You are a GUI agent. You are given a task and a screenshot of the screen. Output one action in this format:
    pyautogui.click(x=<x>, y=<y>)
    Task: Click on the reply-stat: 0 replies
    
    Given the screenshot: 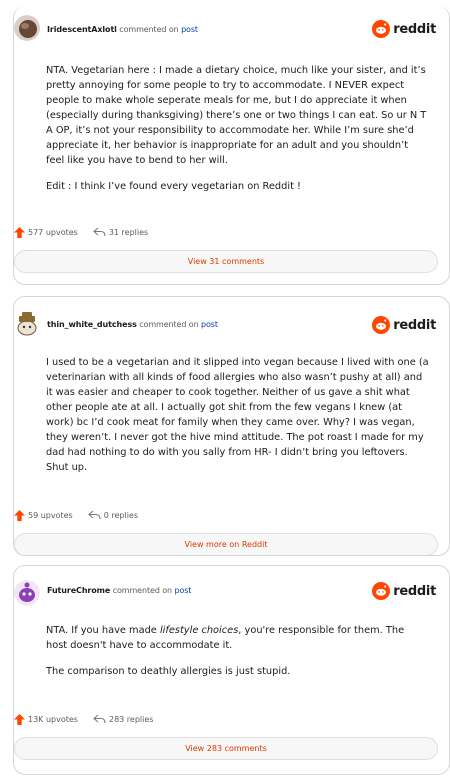 What is the action you would take?
    pyautogui.click(x=113, y=515)
    